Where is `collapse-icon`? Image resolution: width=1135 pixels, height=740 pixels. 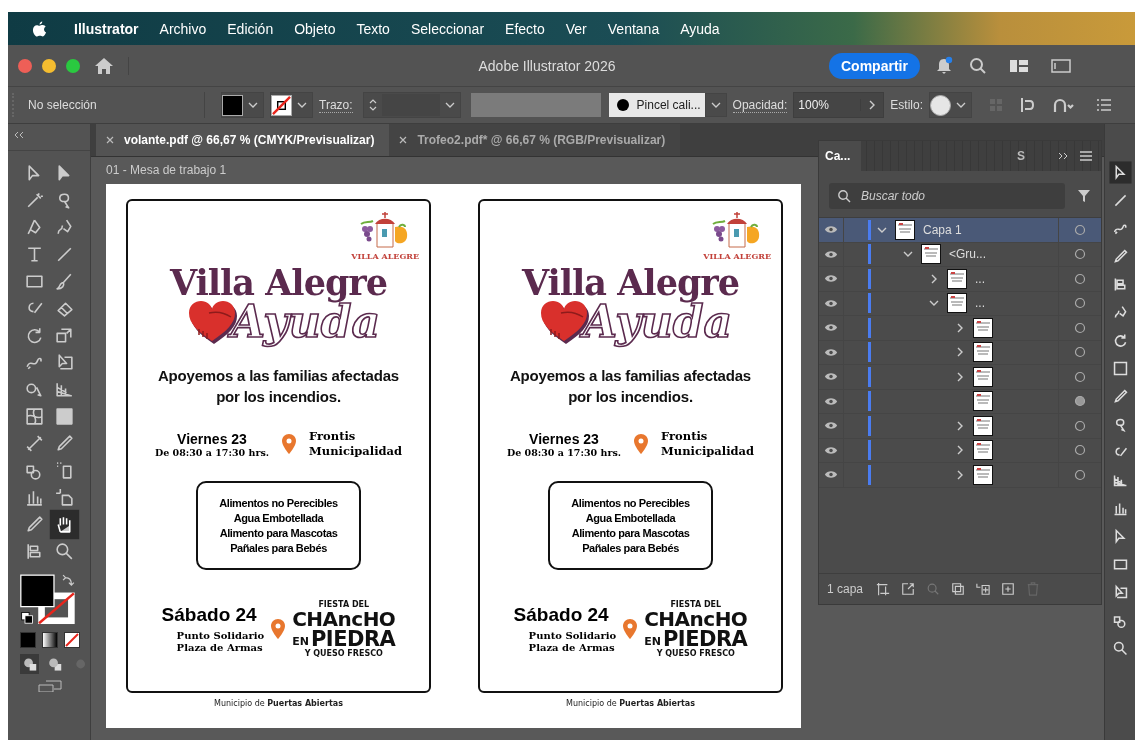
collapse-icon is located at coordinates (19, 135).